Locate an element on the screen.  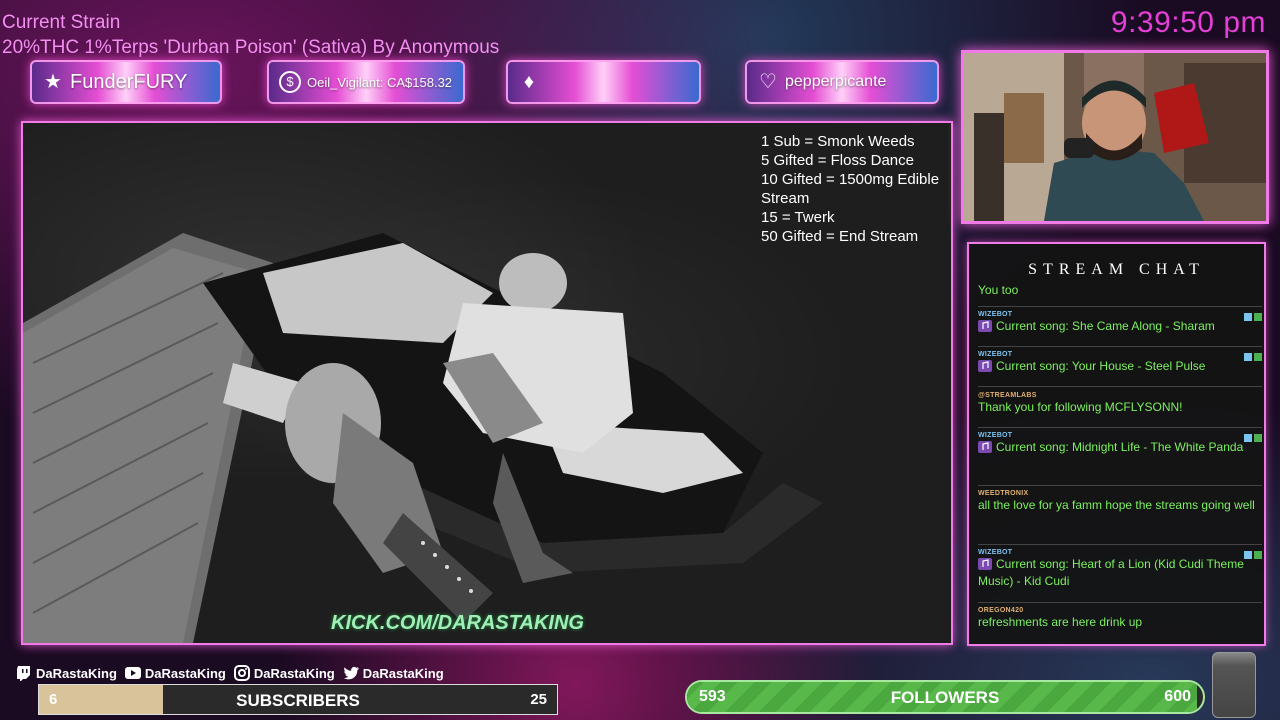
star-icon: ★ is located at coordinates (53, 82).